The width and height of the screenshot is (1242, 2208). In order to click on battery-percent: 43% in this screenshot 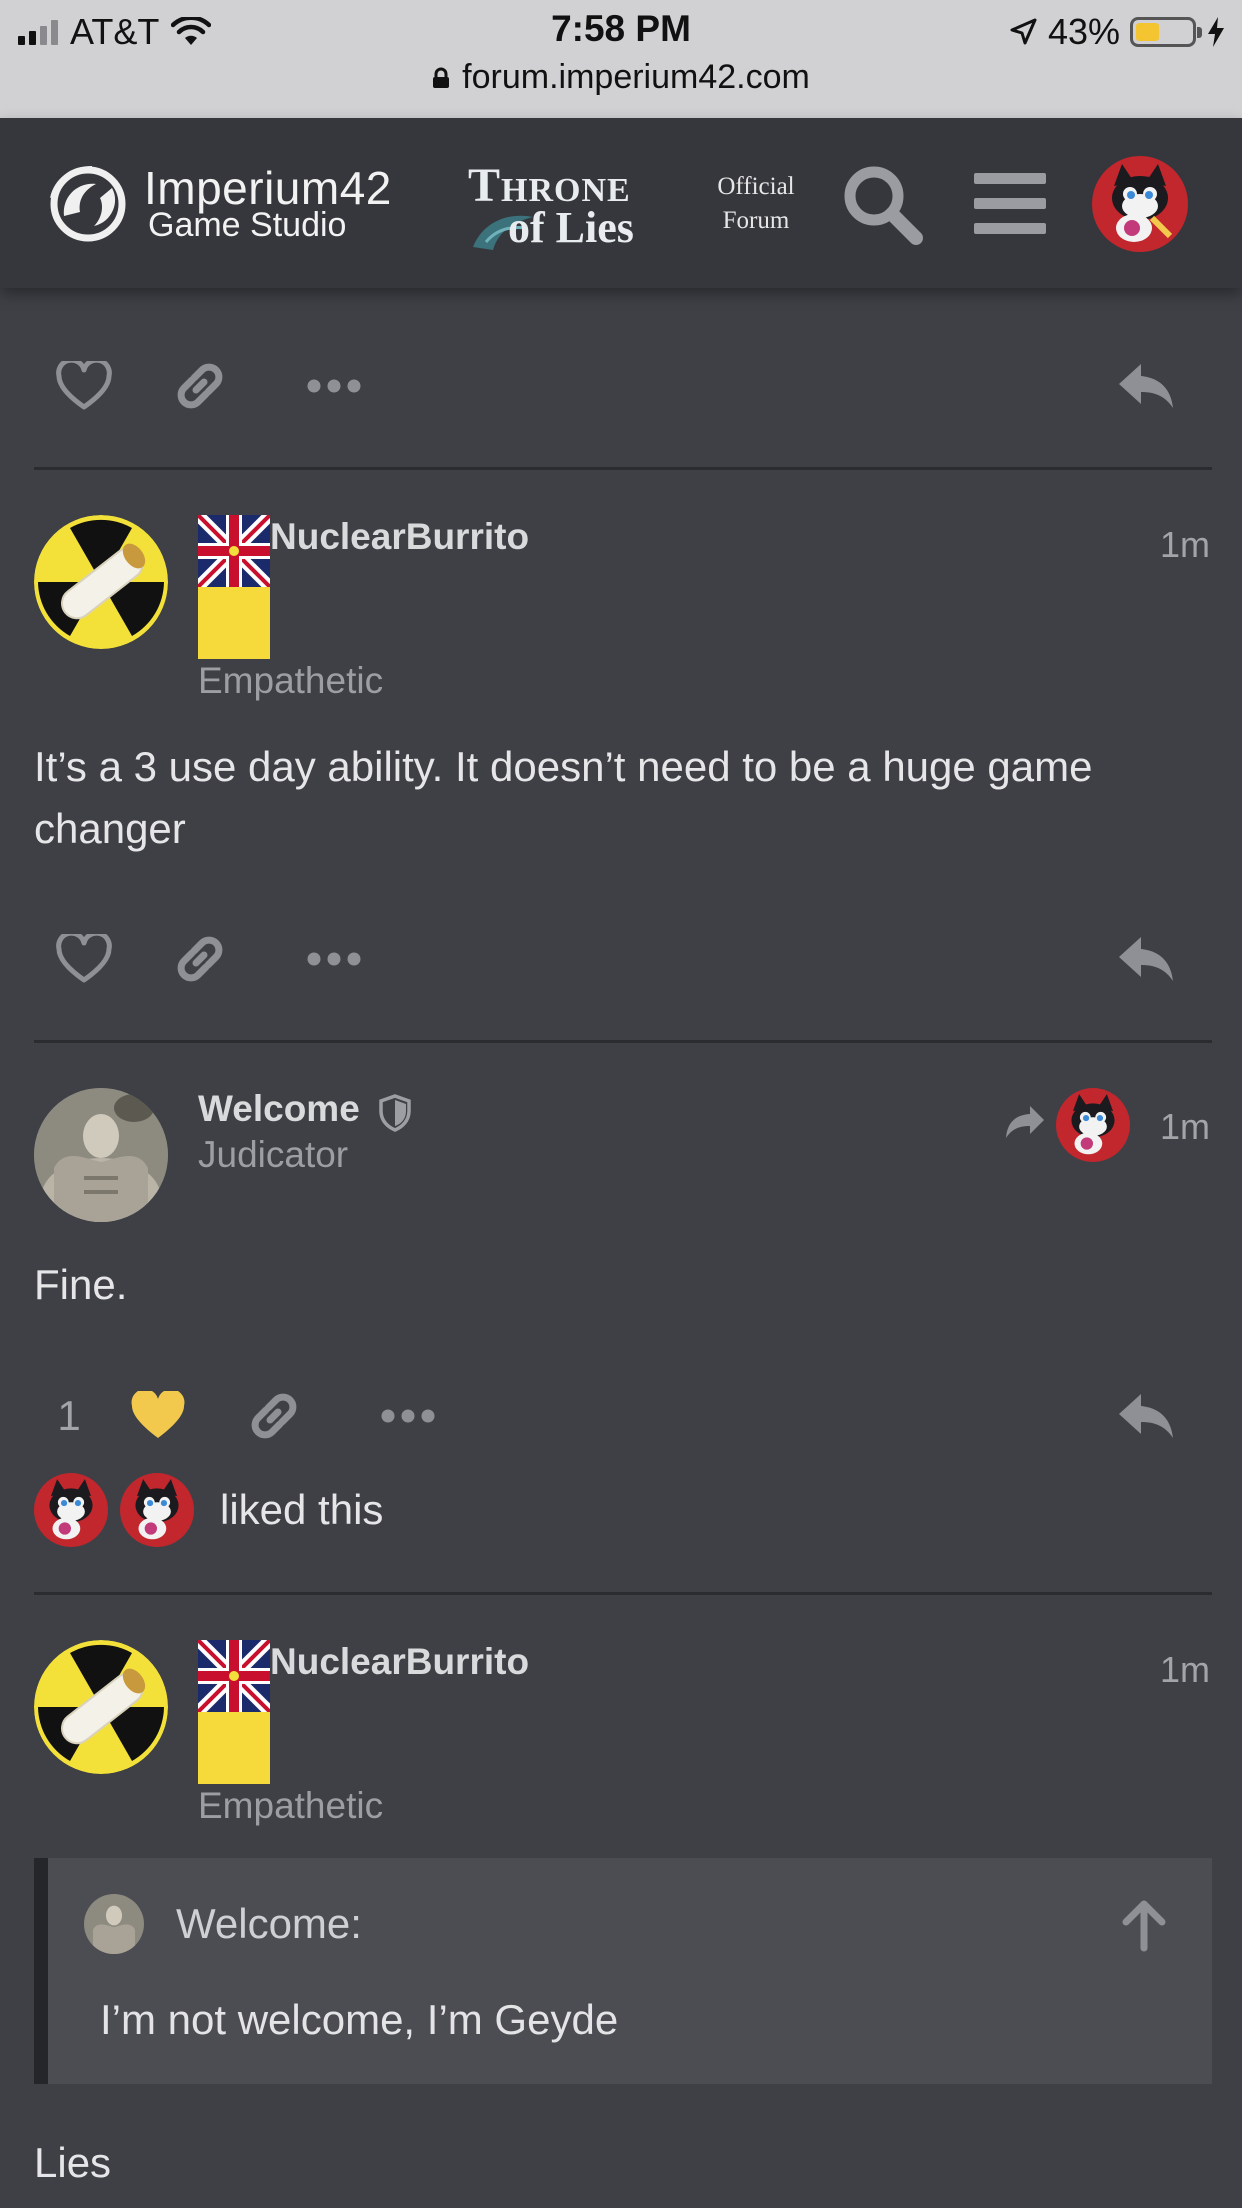, I will do `click(1083, 31)`.